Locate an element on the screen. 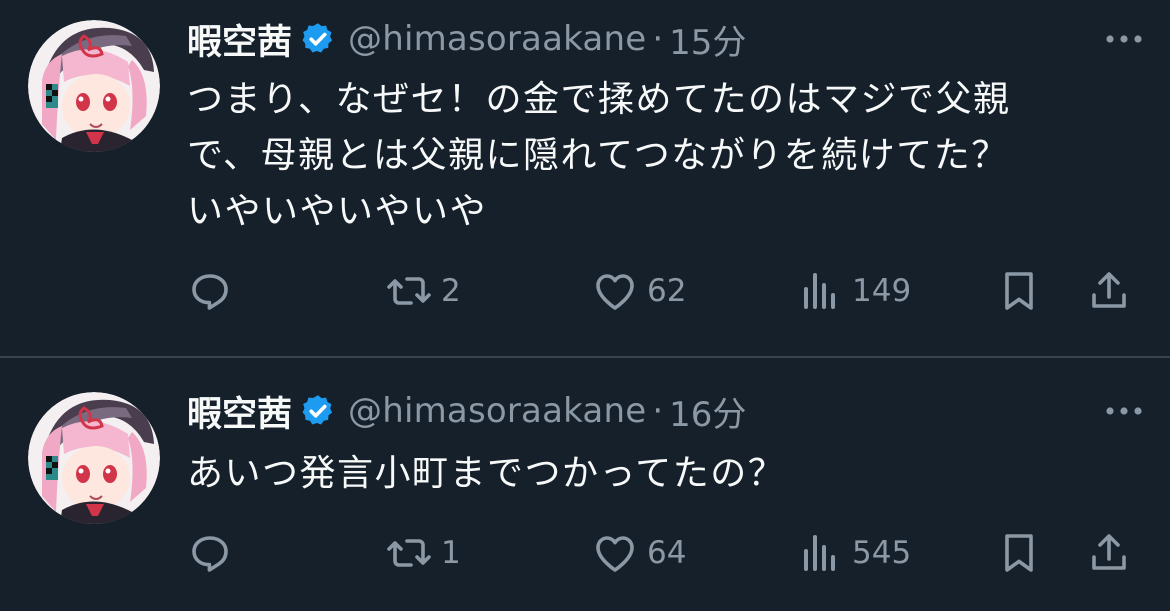 This screenshot has height=611, width=1170. retweet-count: 2 is located at coordinates (451, 291).